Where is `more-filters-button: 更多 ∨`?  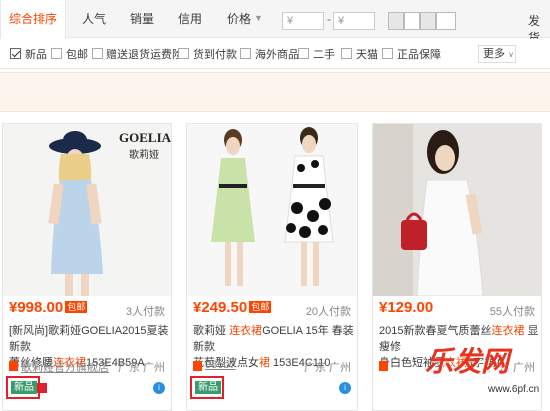
more-filters-button: 更多 ∨ is located at coordinates (497, 54).